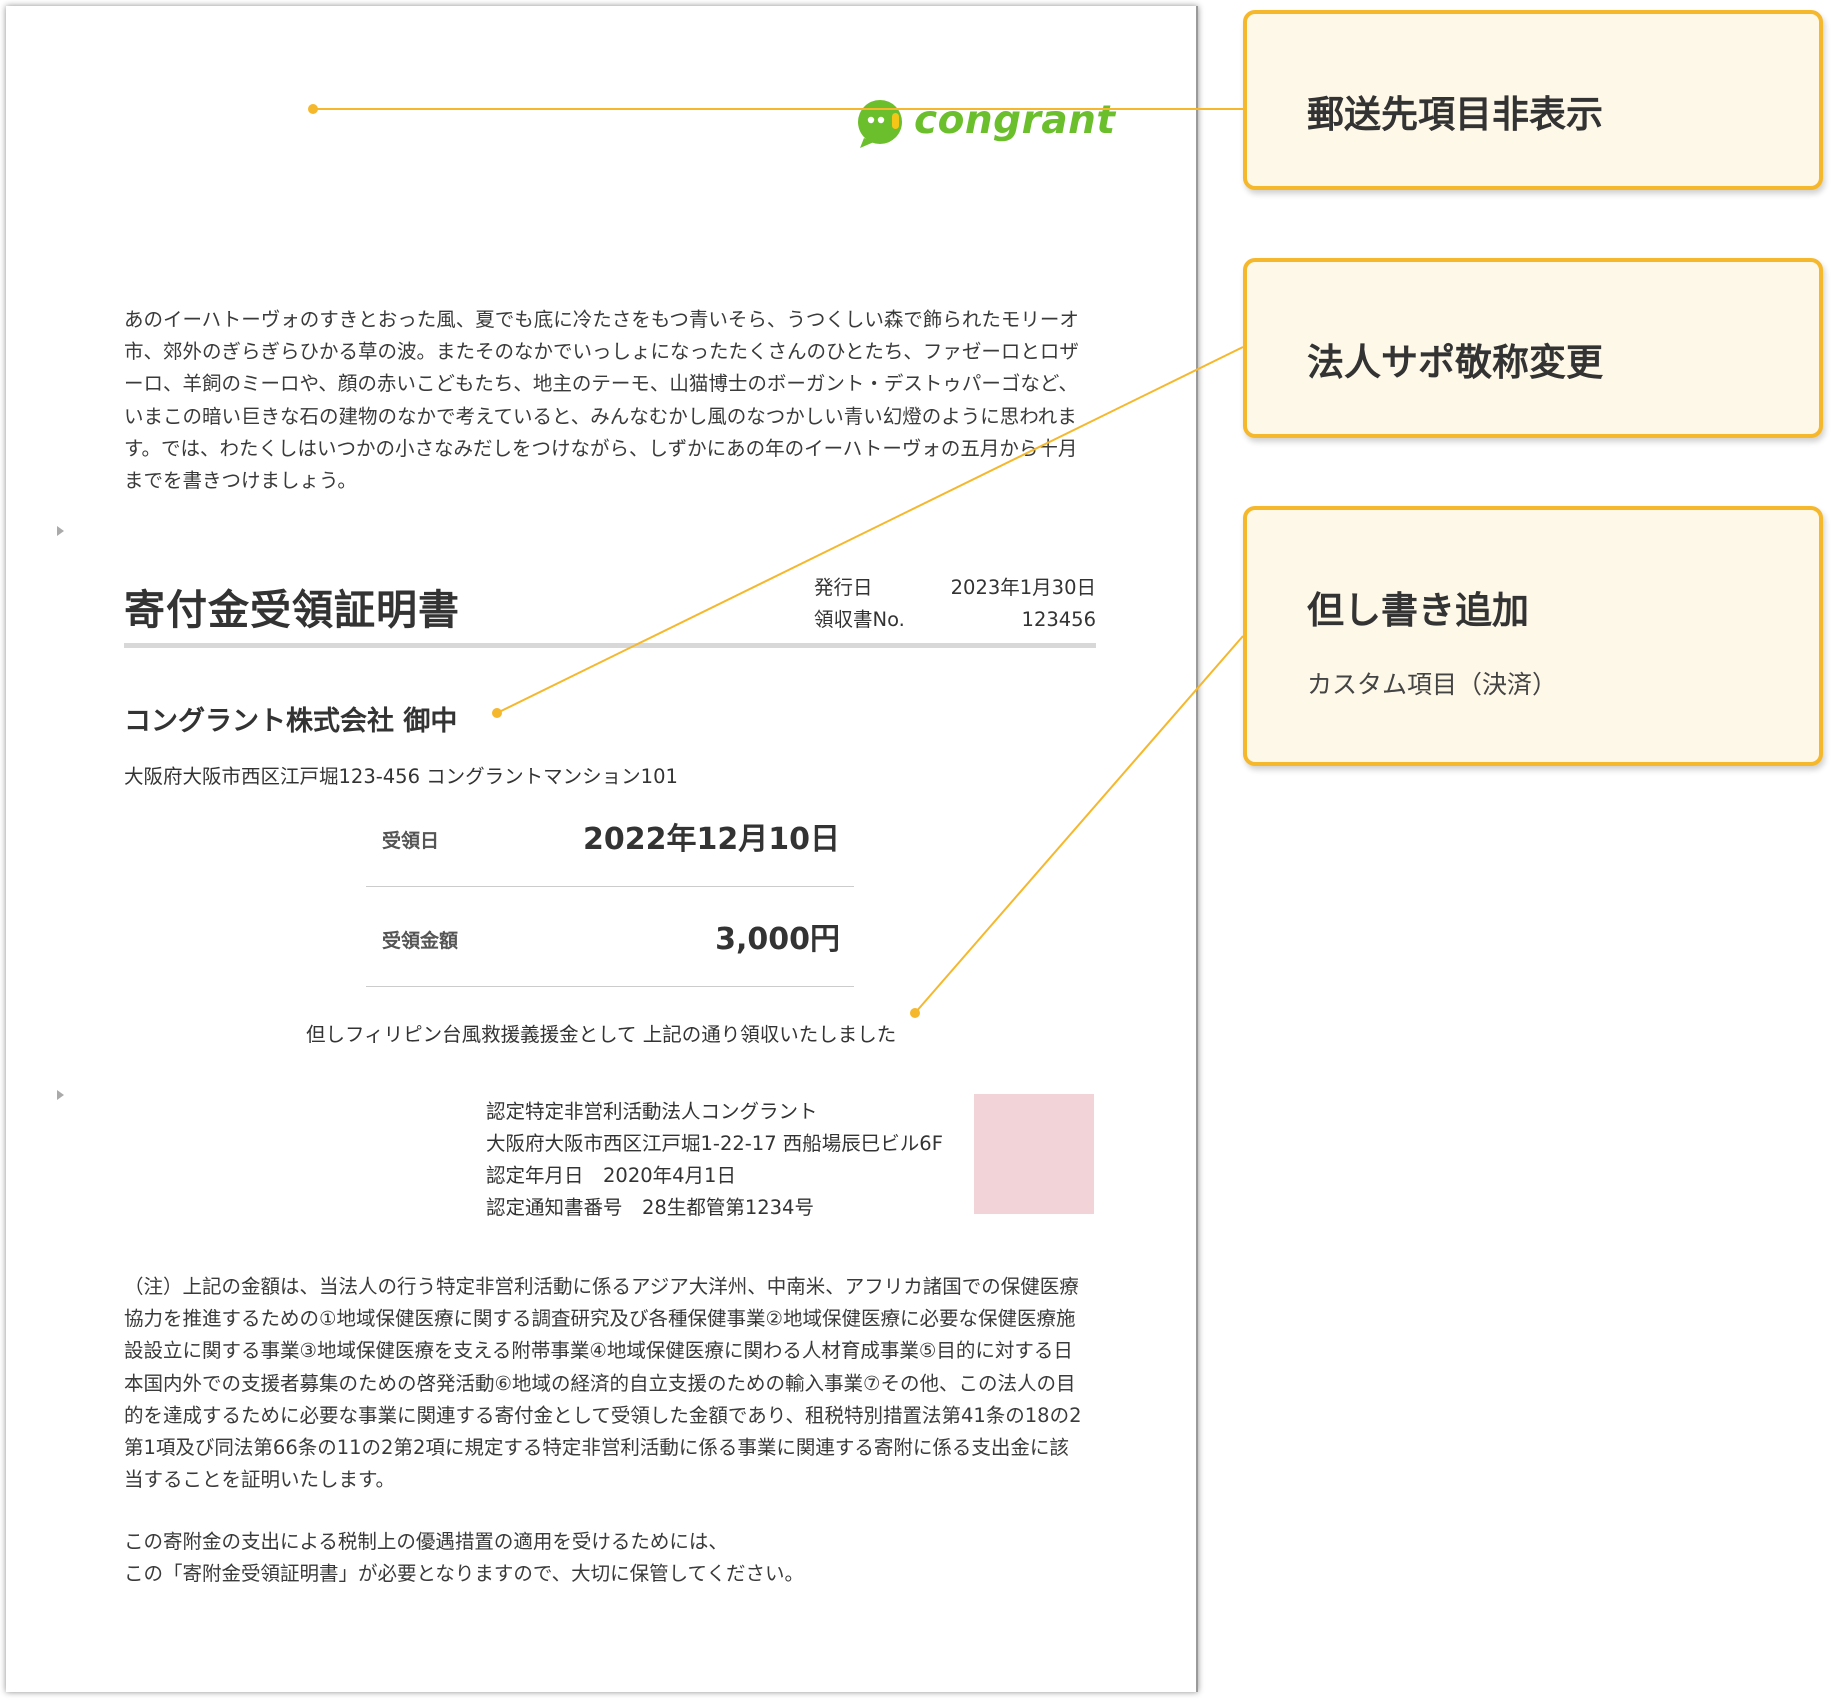 The width and height of the screenshot is (1834, 1700). Describe the element at coordinates (1455, 362) in the screenshot. I see `callout-title: 法人サポ敬称変更` at that location.